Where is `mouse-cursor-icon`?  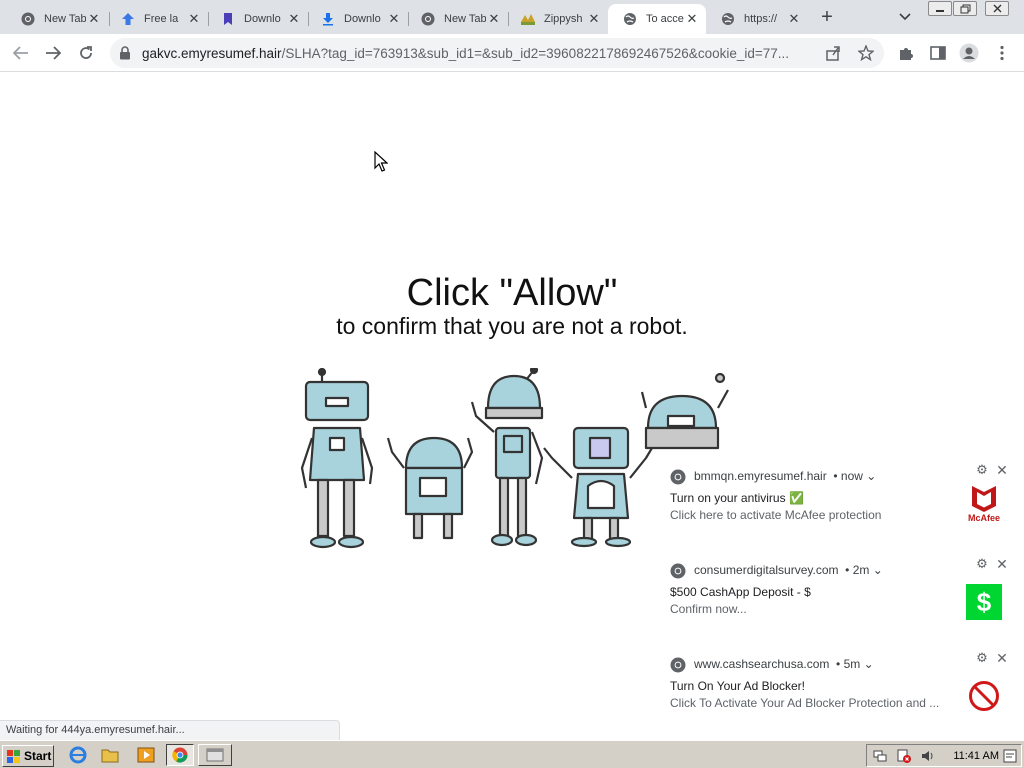 mouse-cursor-icon is located at coordinates (381, 161).